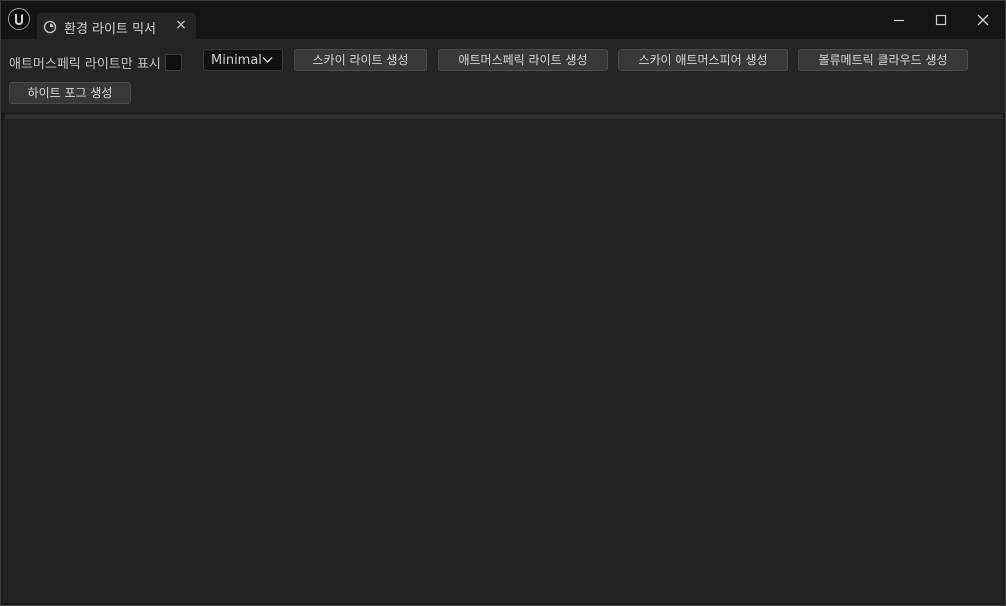  I want to click on atmospheric-only-label: 애트머스페릭 라이트만 표시, so click(85, 64).